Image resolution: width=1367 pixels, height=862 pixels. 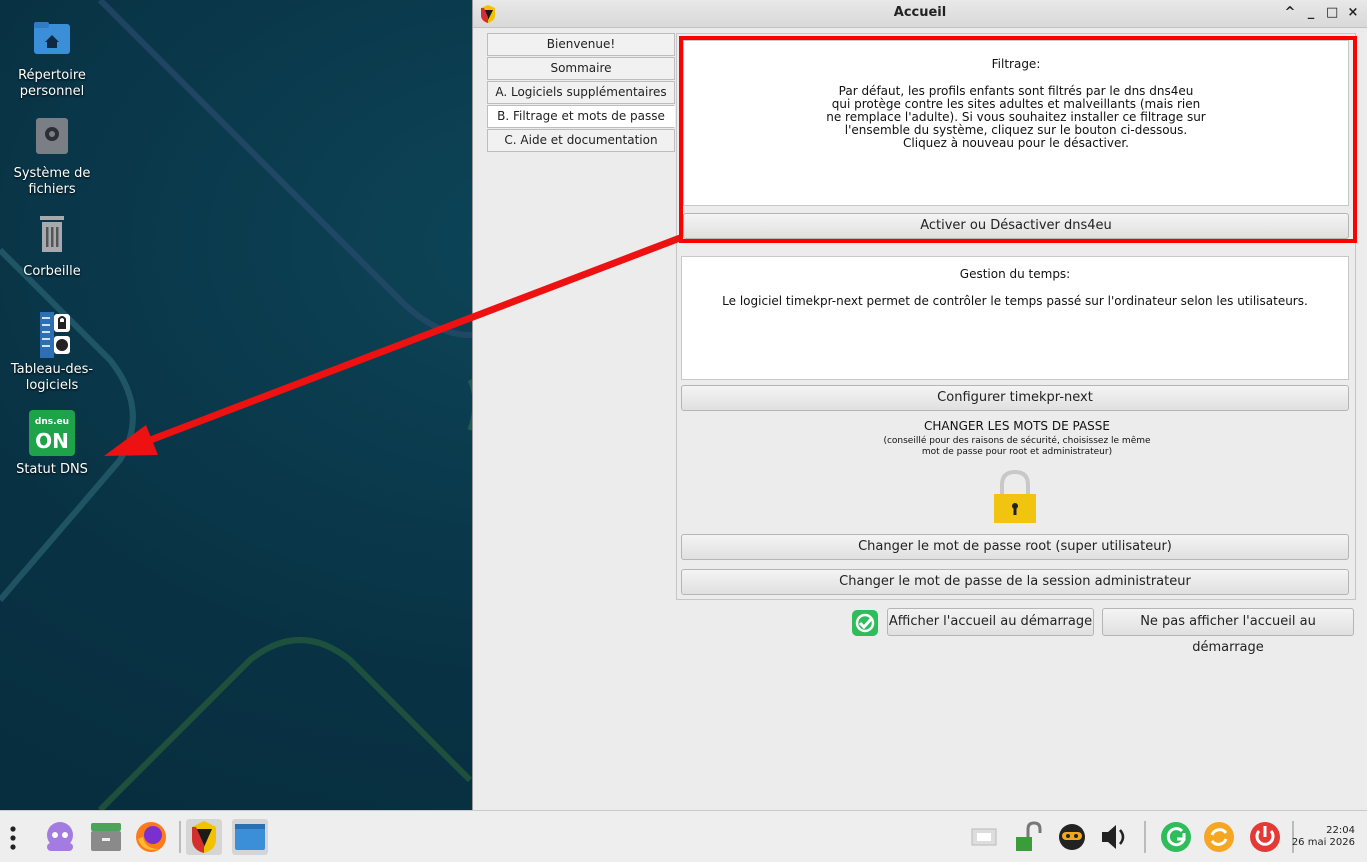 What do you see at coordinates (1176, 837) in the screenshot?
I see `update-check-icon` at bounding box center [1176, 837].